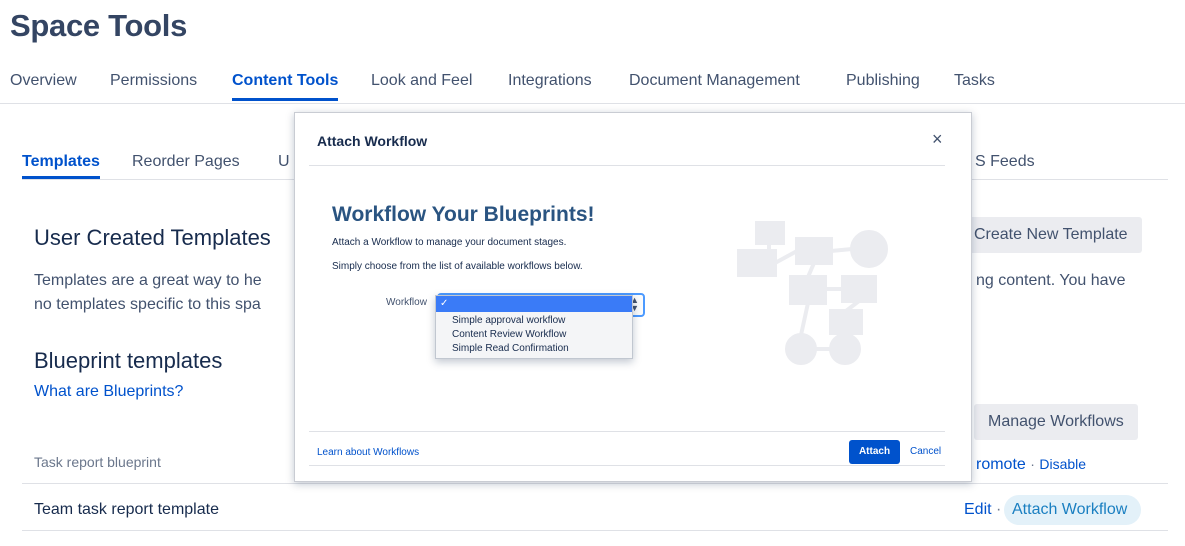 This screenshot has width=1185, height=546. I want to click on cancel-link: Cancel, so click(925, 451).